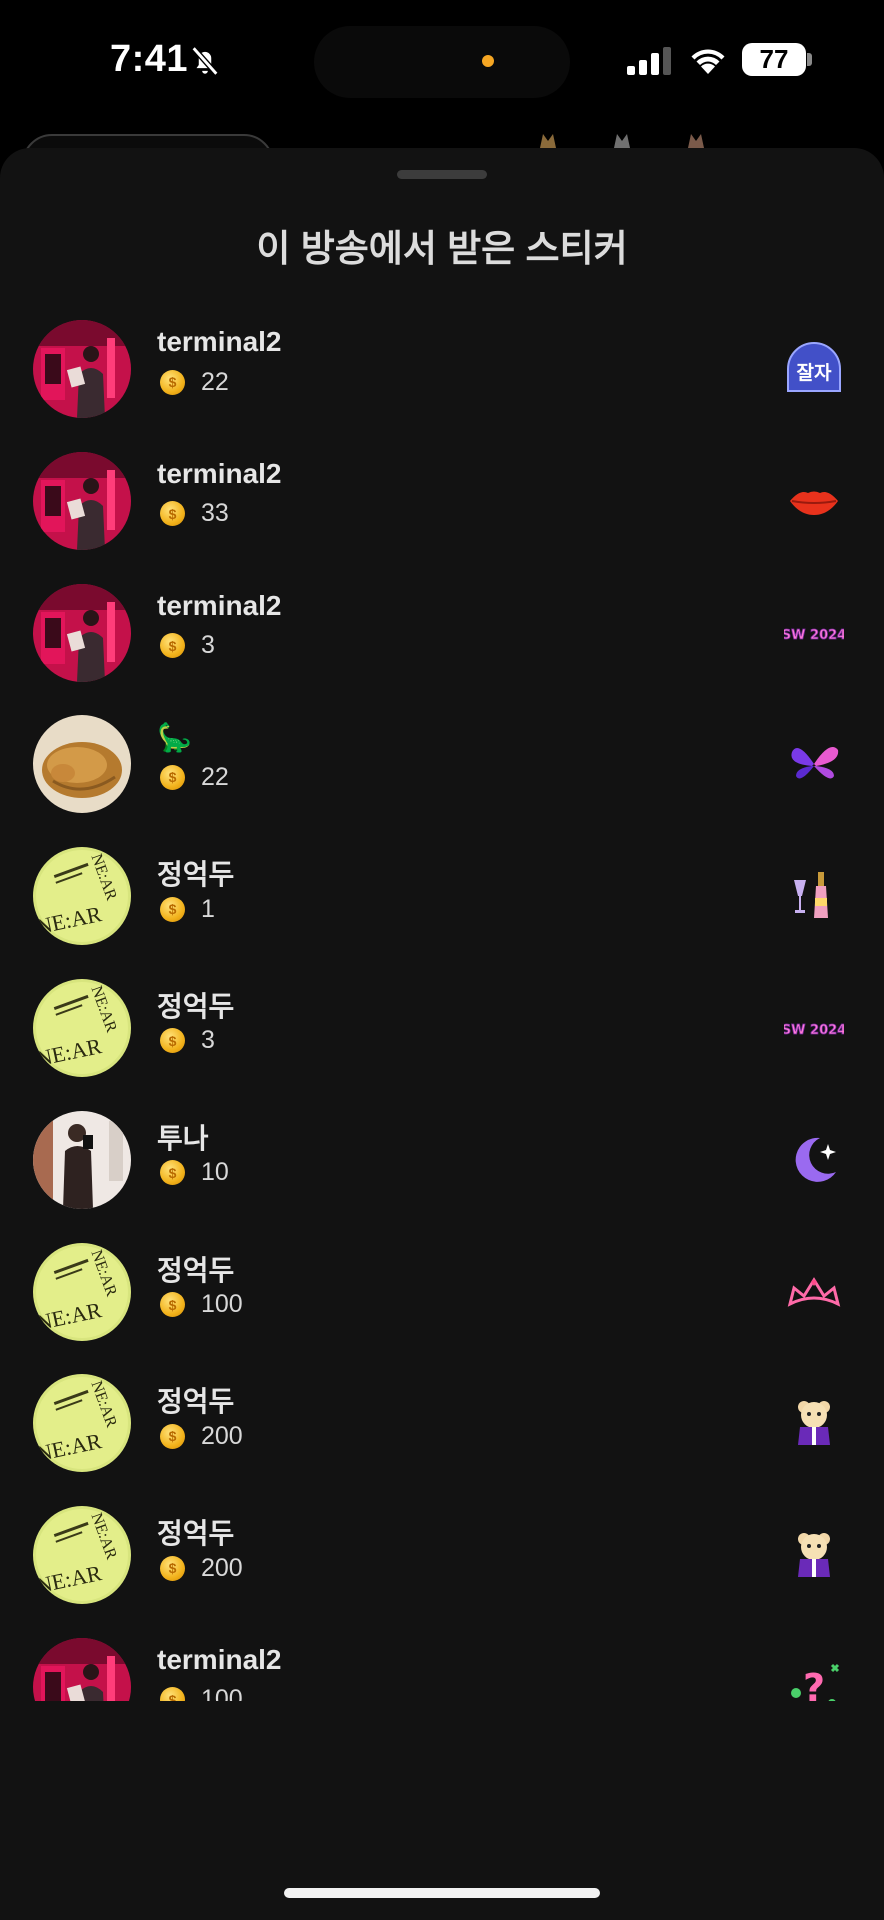 The height and width of the screenshot is (1920, 884). Describe the element at coordinates (174, 738) in the screenshot. I see `username: 🦕` at that location.